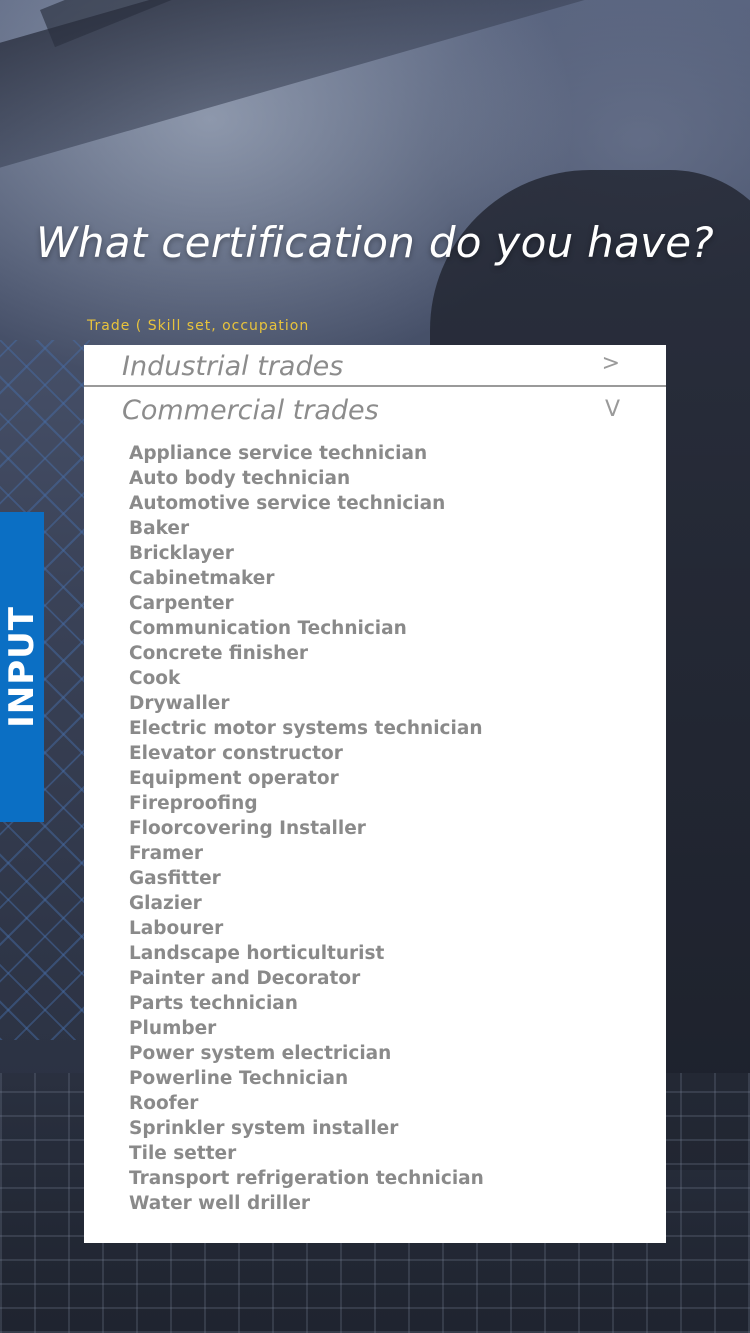 This screenshot has width=750, height=1333. Describe the element at coordinates (306, 978) in the screenshot. I see `list-item: Painter and Decorator` at that location.